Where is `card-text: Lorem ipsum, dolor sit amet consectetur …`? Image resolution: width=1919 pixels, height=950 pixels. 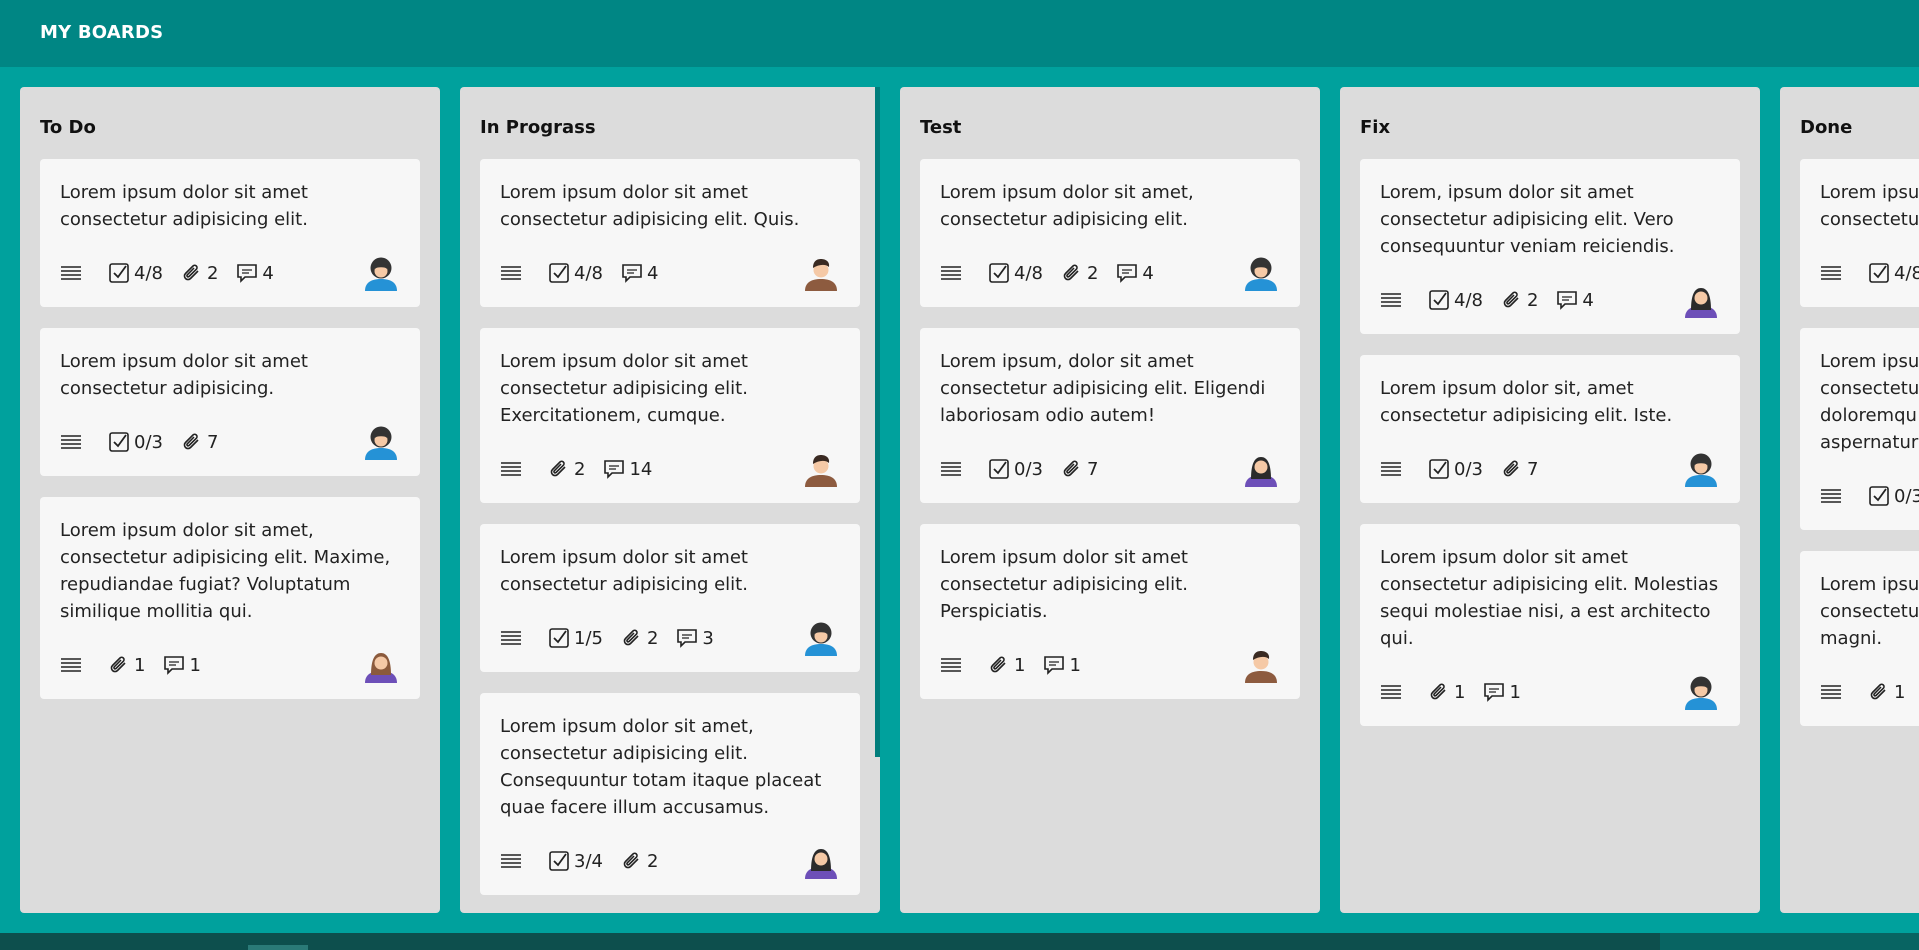 card-text: Lorem ipsum, dolor sit amet consectetur … is located at coordinates (1103, 388).